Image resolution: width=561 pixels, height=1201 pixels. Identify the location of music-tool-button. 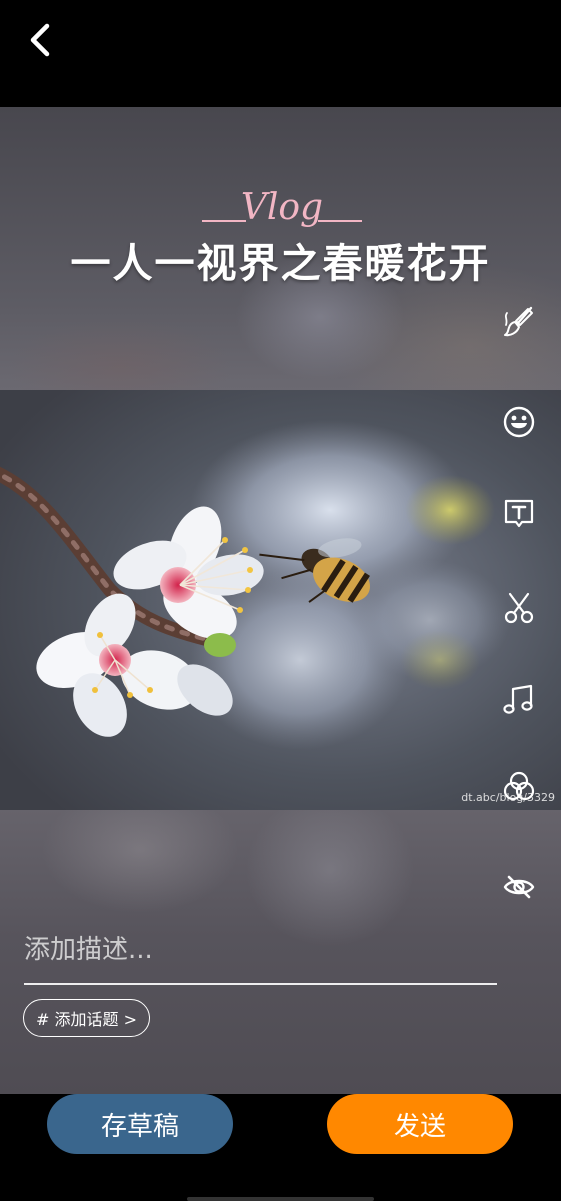
(519, 700).